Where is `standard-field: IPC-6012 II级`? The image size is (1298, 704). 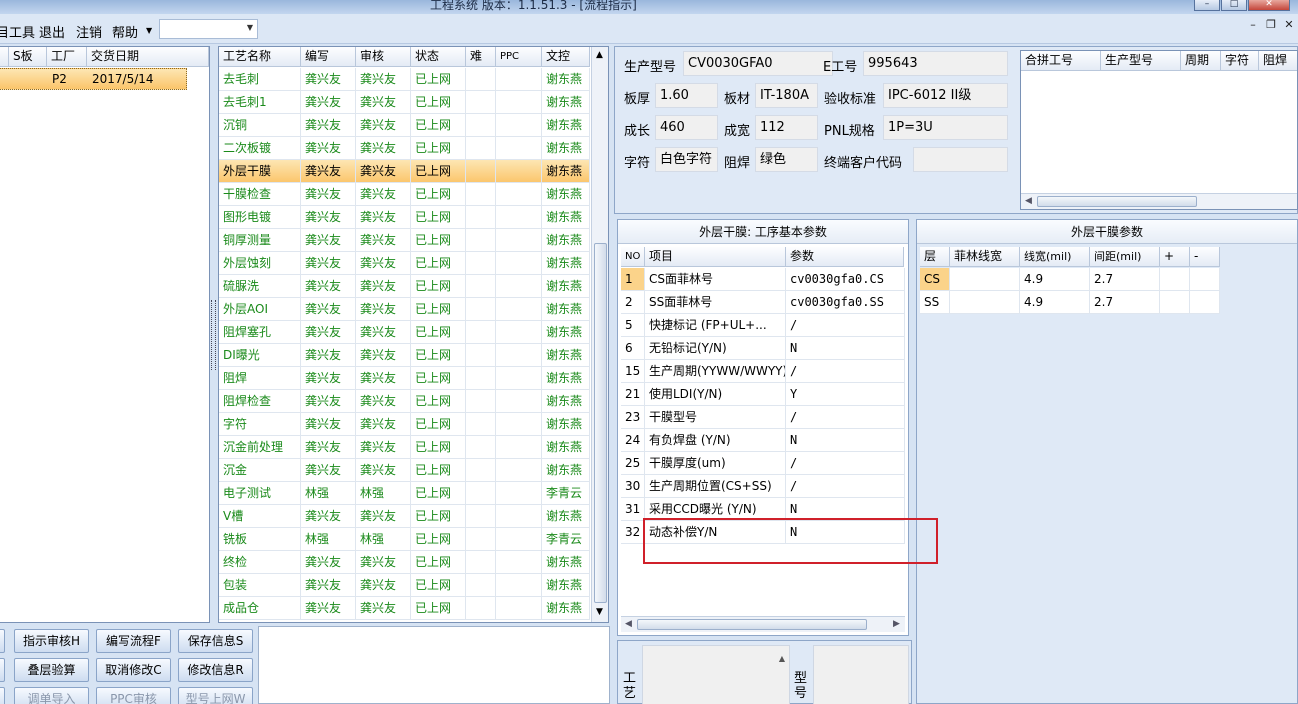 standard-field: IPC-6012 II级 is located at coordinates (945, 95).